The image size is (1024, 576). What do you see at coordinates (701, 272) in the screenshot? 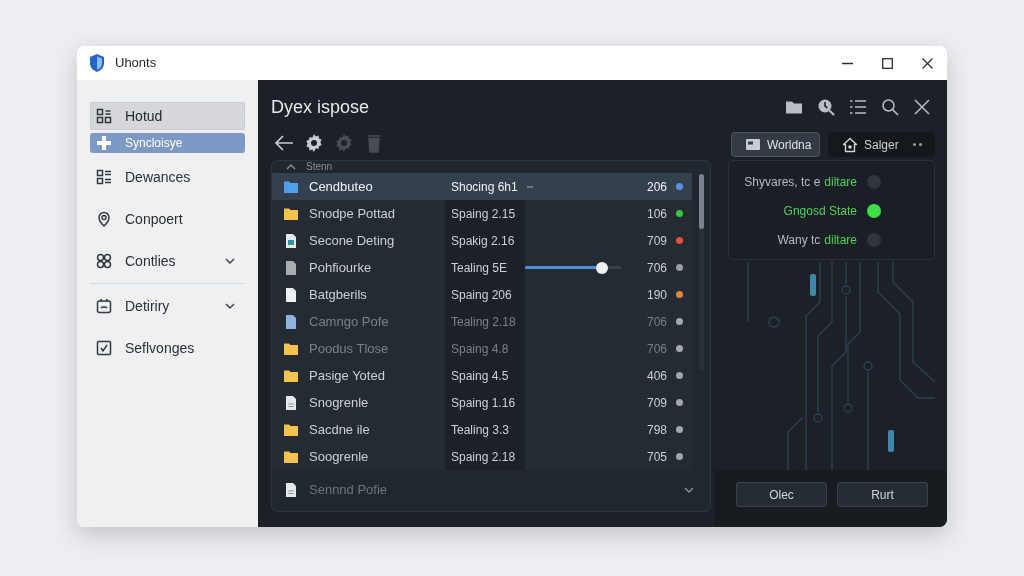
I see `scrollbar` at bounding box center [701, 272].